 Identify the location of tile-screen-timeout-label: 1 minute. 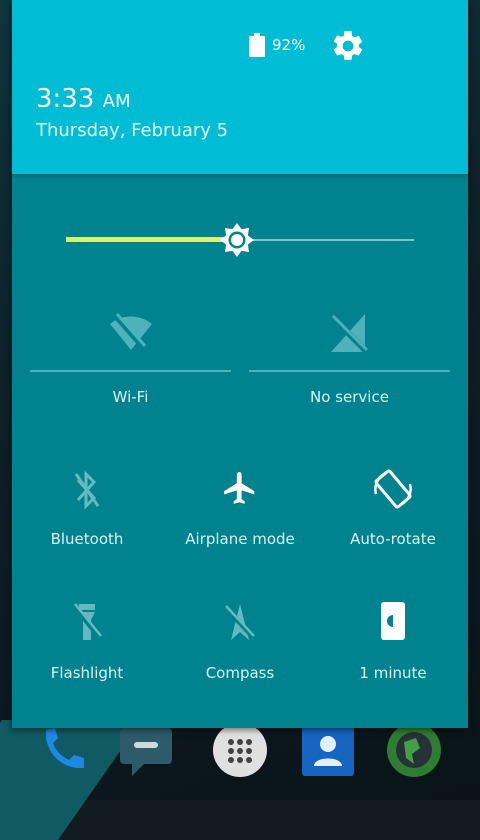
(393, 673).